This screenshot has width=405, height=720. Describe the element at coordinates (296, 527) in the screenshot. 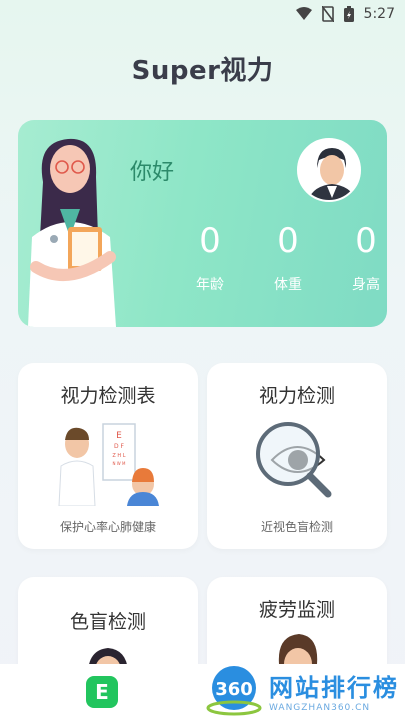

I see `card-subtitle: 近视色盲检测` at that location.